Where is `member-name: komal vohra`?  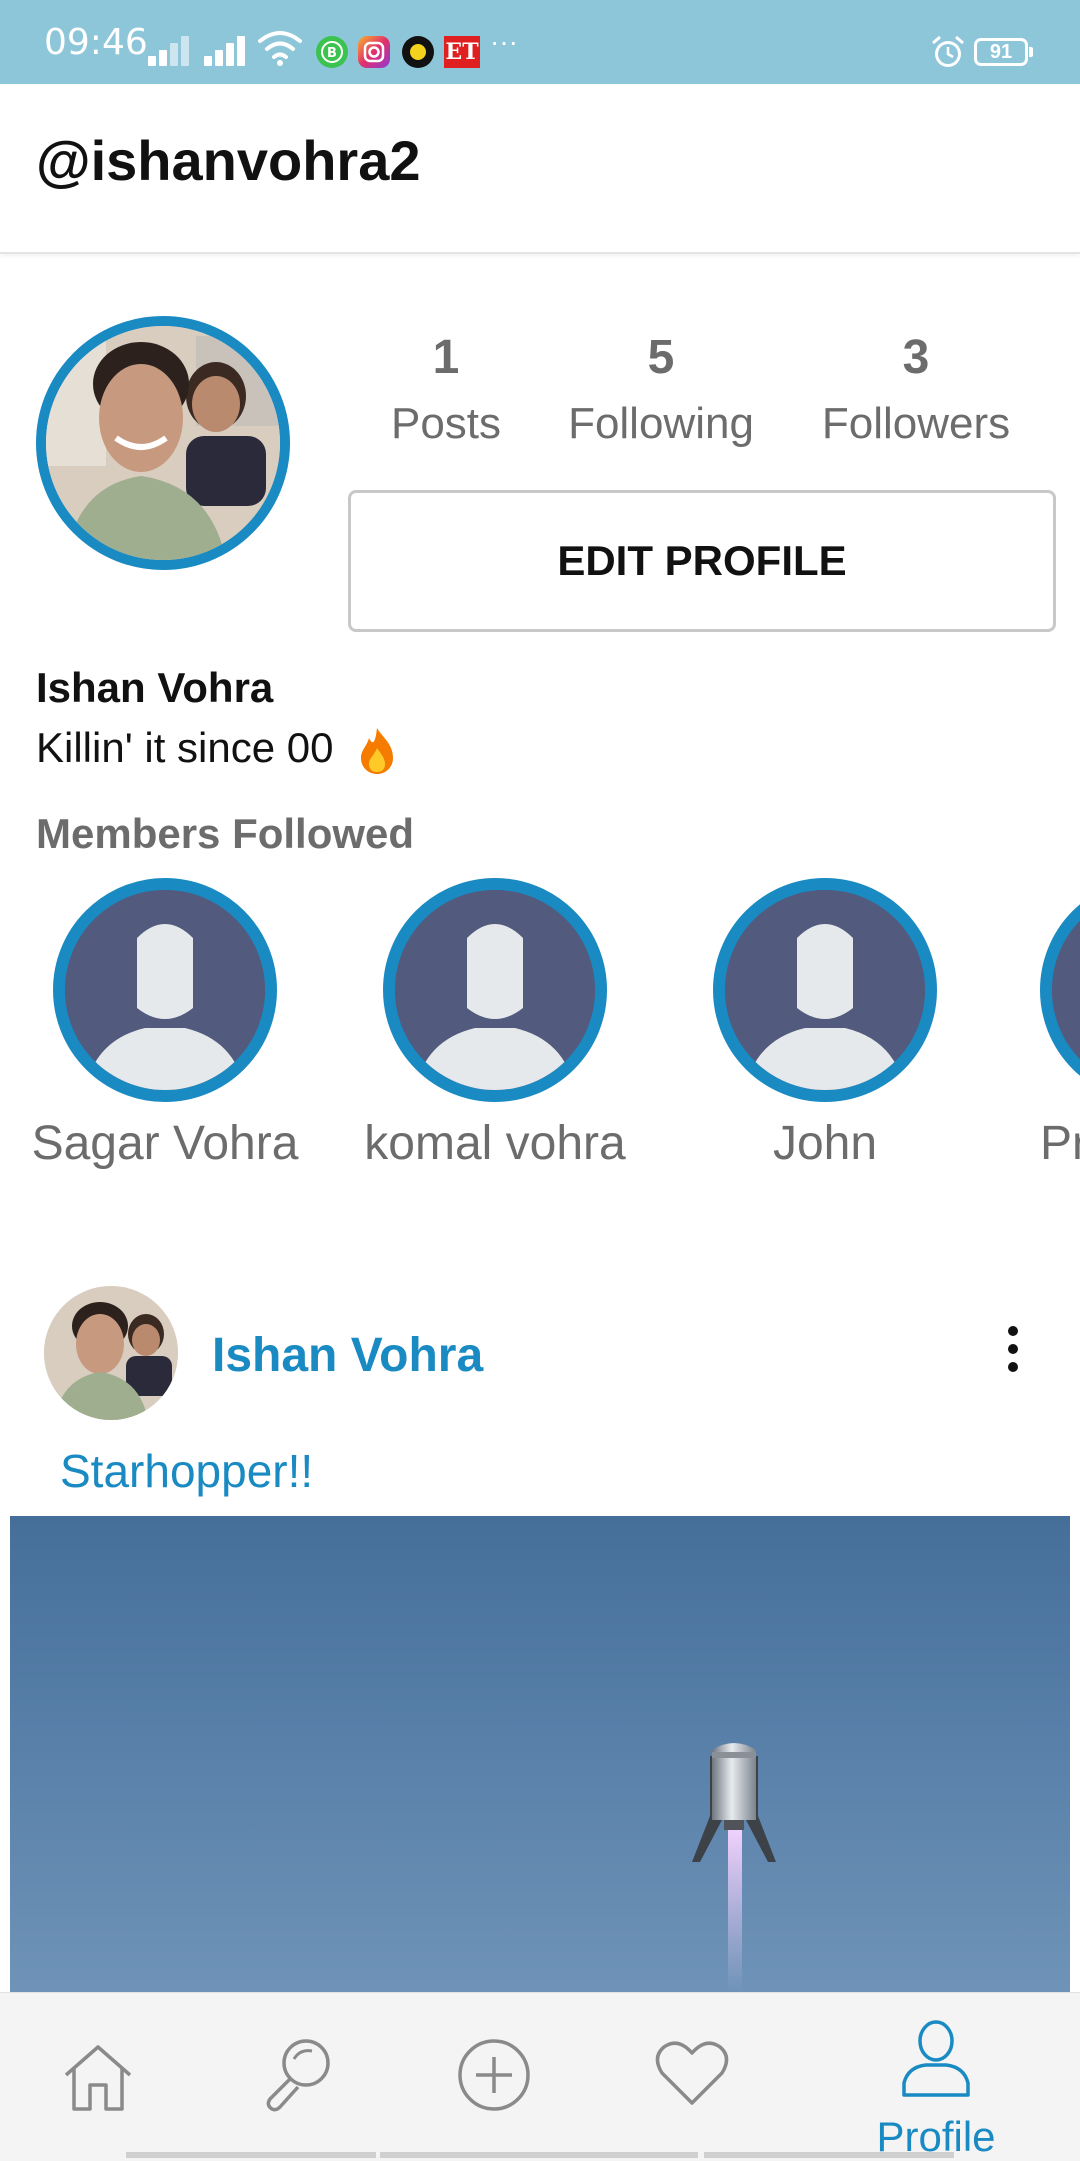
member-name: komal vohra is located at coordinates (495, 1143).